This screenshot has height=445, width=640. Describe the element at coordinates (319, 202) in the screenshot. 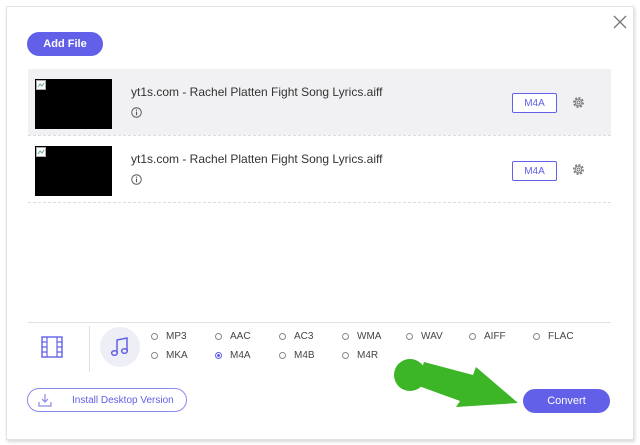

I see `row-divider` at that location.